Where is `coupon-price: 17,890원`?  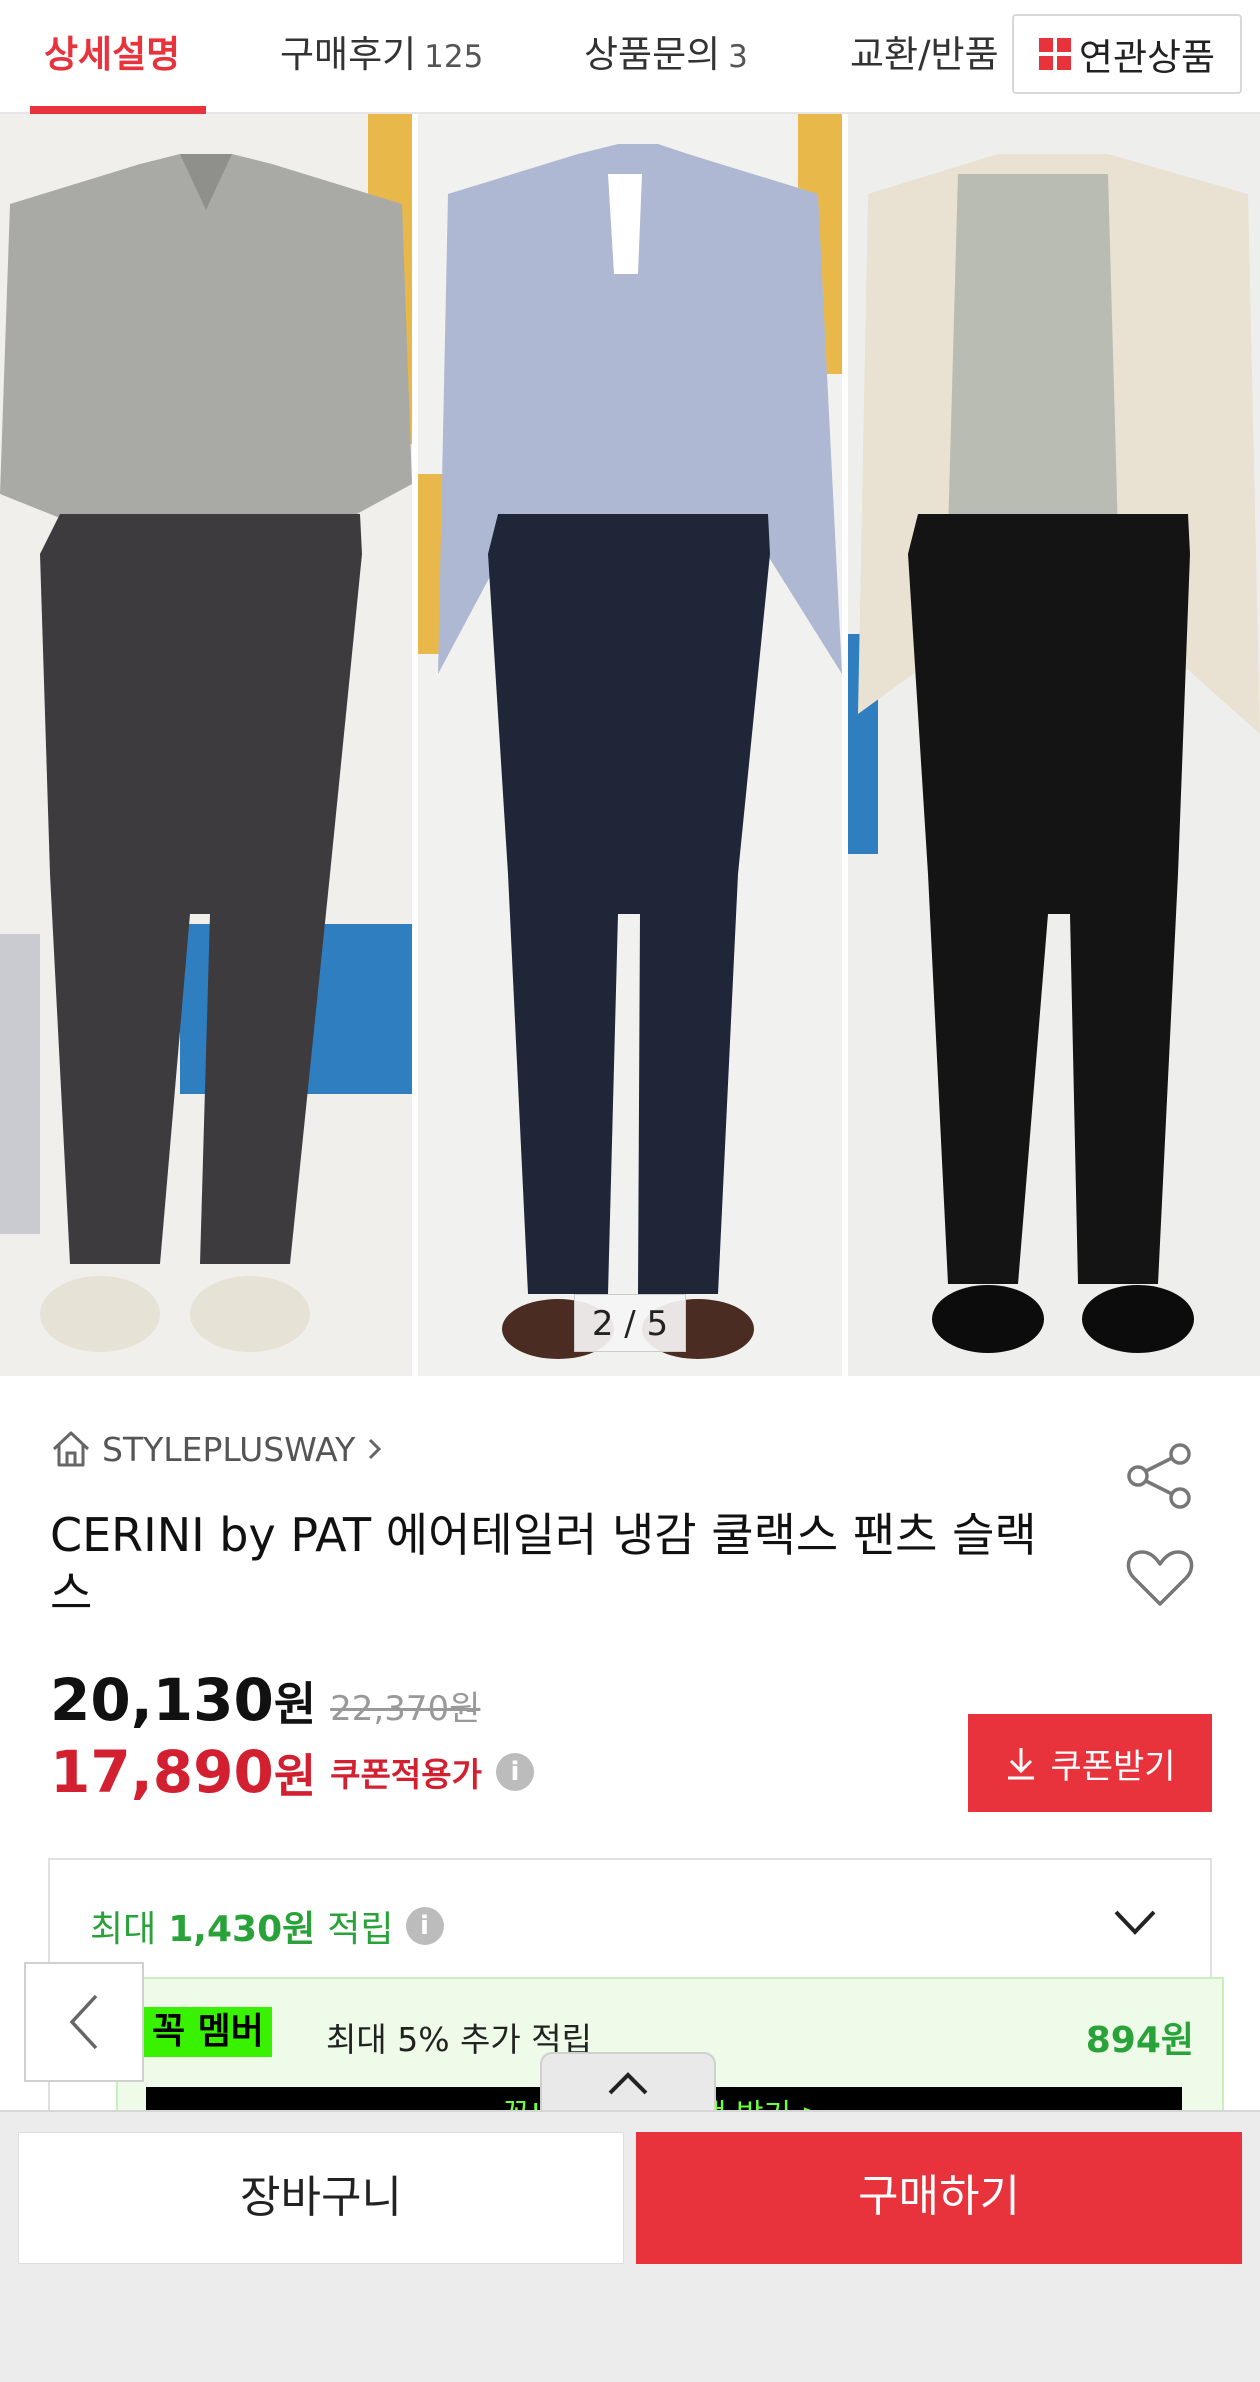
coupon-price: 17,890원 is located at coordinates (183, 1772).